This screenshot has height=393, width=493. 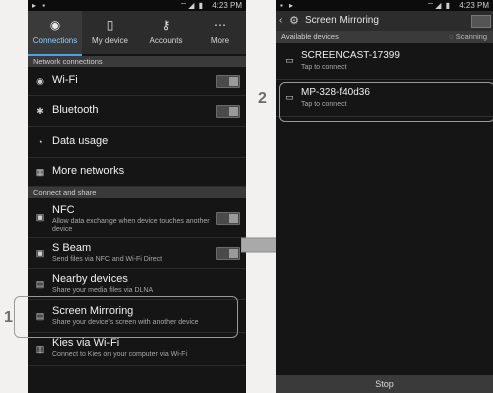 I want to click on scanning-status: ◌ Scanning, so click(x=468, y=36).